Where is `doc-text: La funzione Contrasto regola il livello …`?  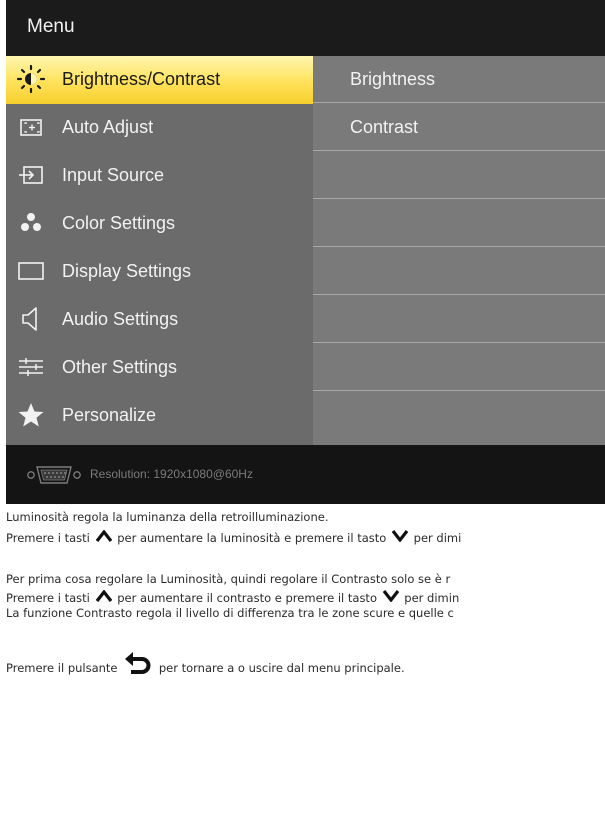
doc-text: La funzione Contrasto regola il livello … is located at coordinates (230, 613).